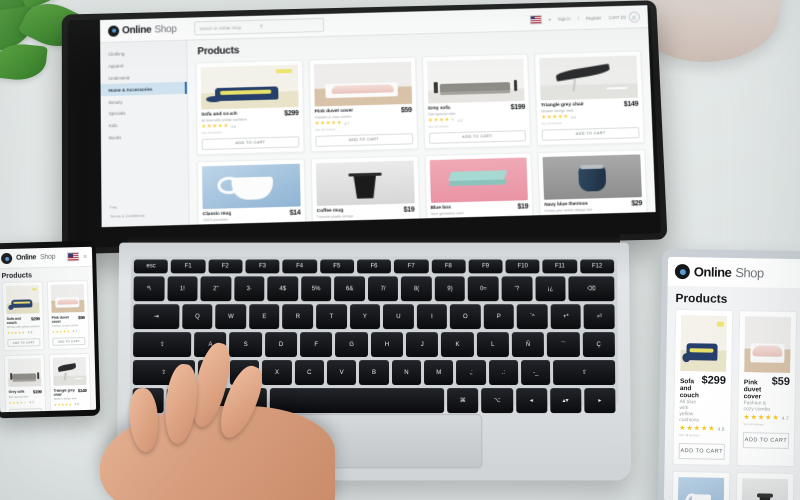 The width and height of the screenshot is (800, 500). Describe the element at coordinates (550, 18) in the screenshot. I see `locale-chevron-down-icon: ▾` at that location.